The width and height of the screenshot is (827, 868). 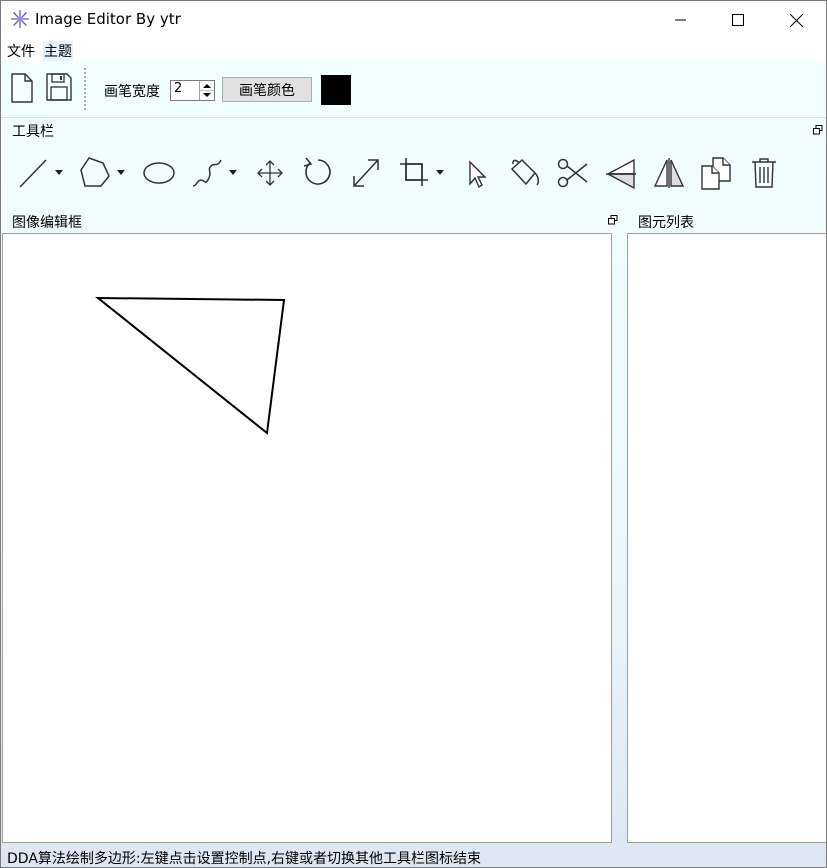 I want to click on pen-toolbar: 画笔宽度 2 画笔颜色, so click(x=413, y=89).